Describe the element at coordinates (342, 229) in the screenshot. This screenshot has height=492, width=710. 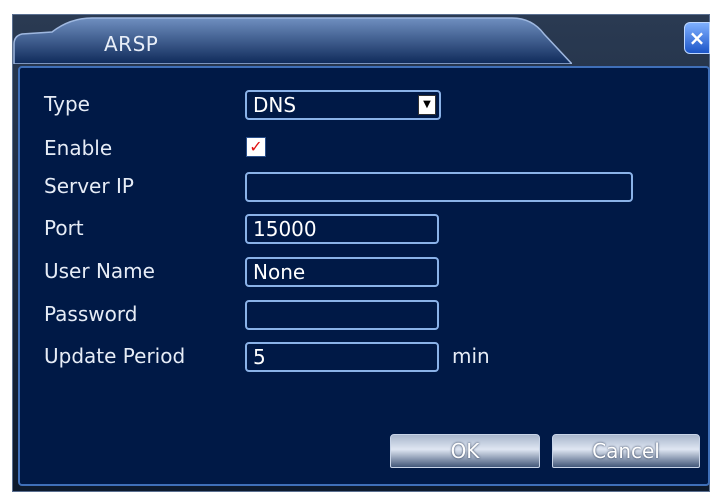
I see `port-input: 15000` at that location.